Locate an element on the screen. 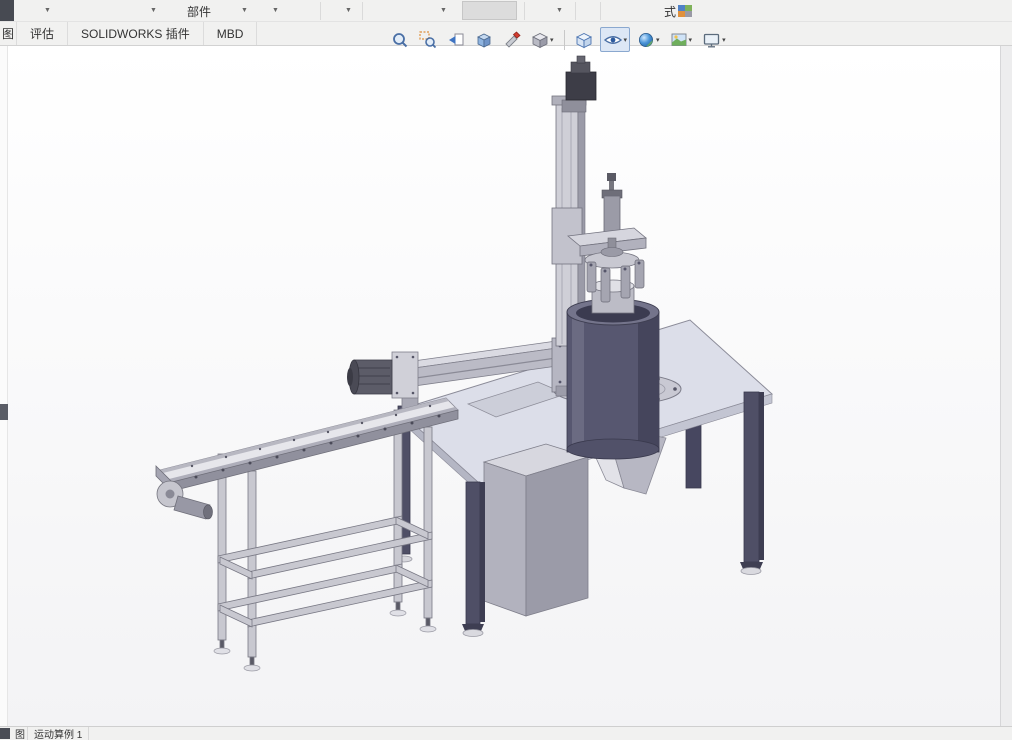 The width and height of the screenshot is (1012, 740). tab-layout: 图 is located at coordinates (8, 33).